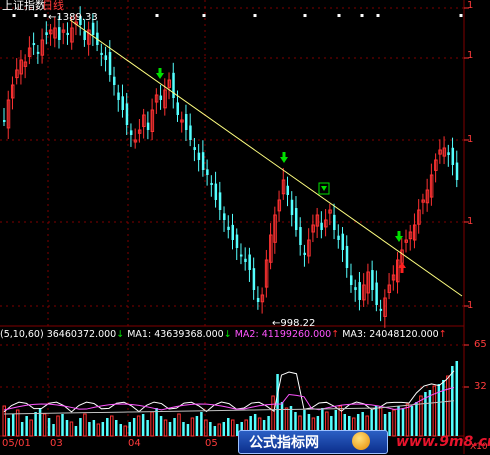 This screenshot has width=490, height=455. I want to click on index-title: 上证指数, so click(24, 6).